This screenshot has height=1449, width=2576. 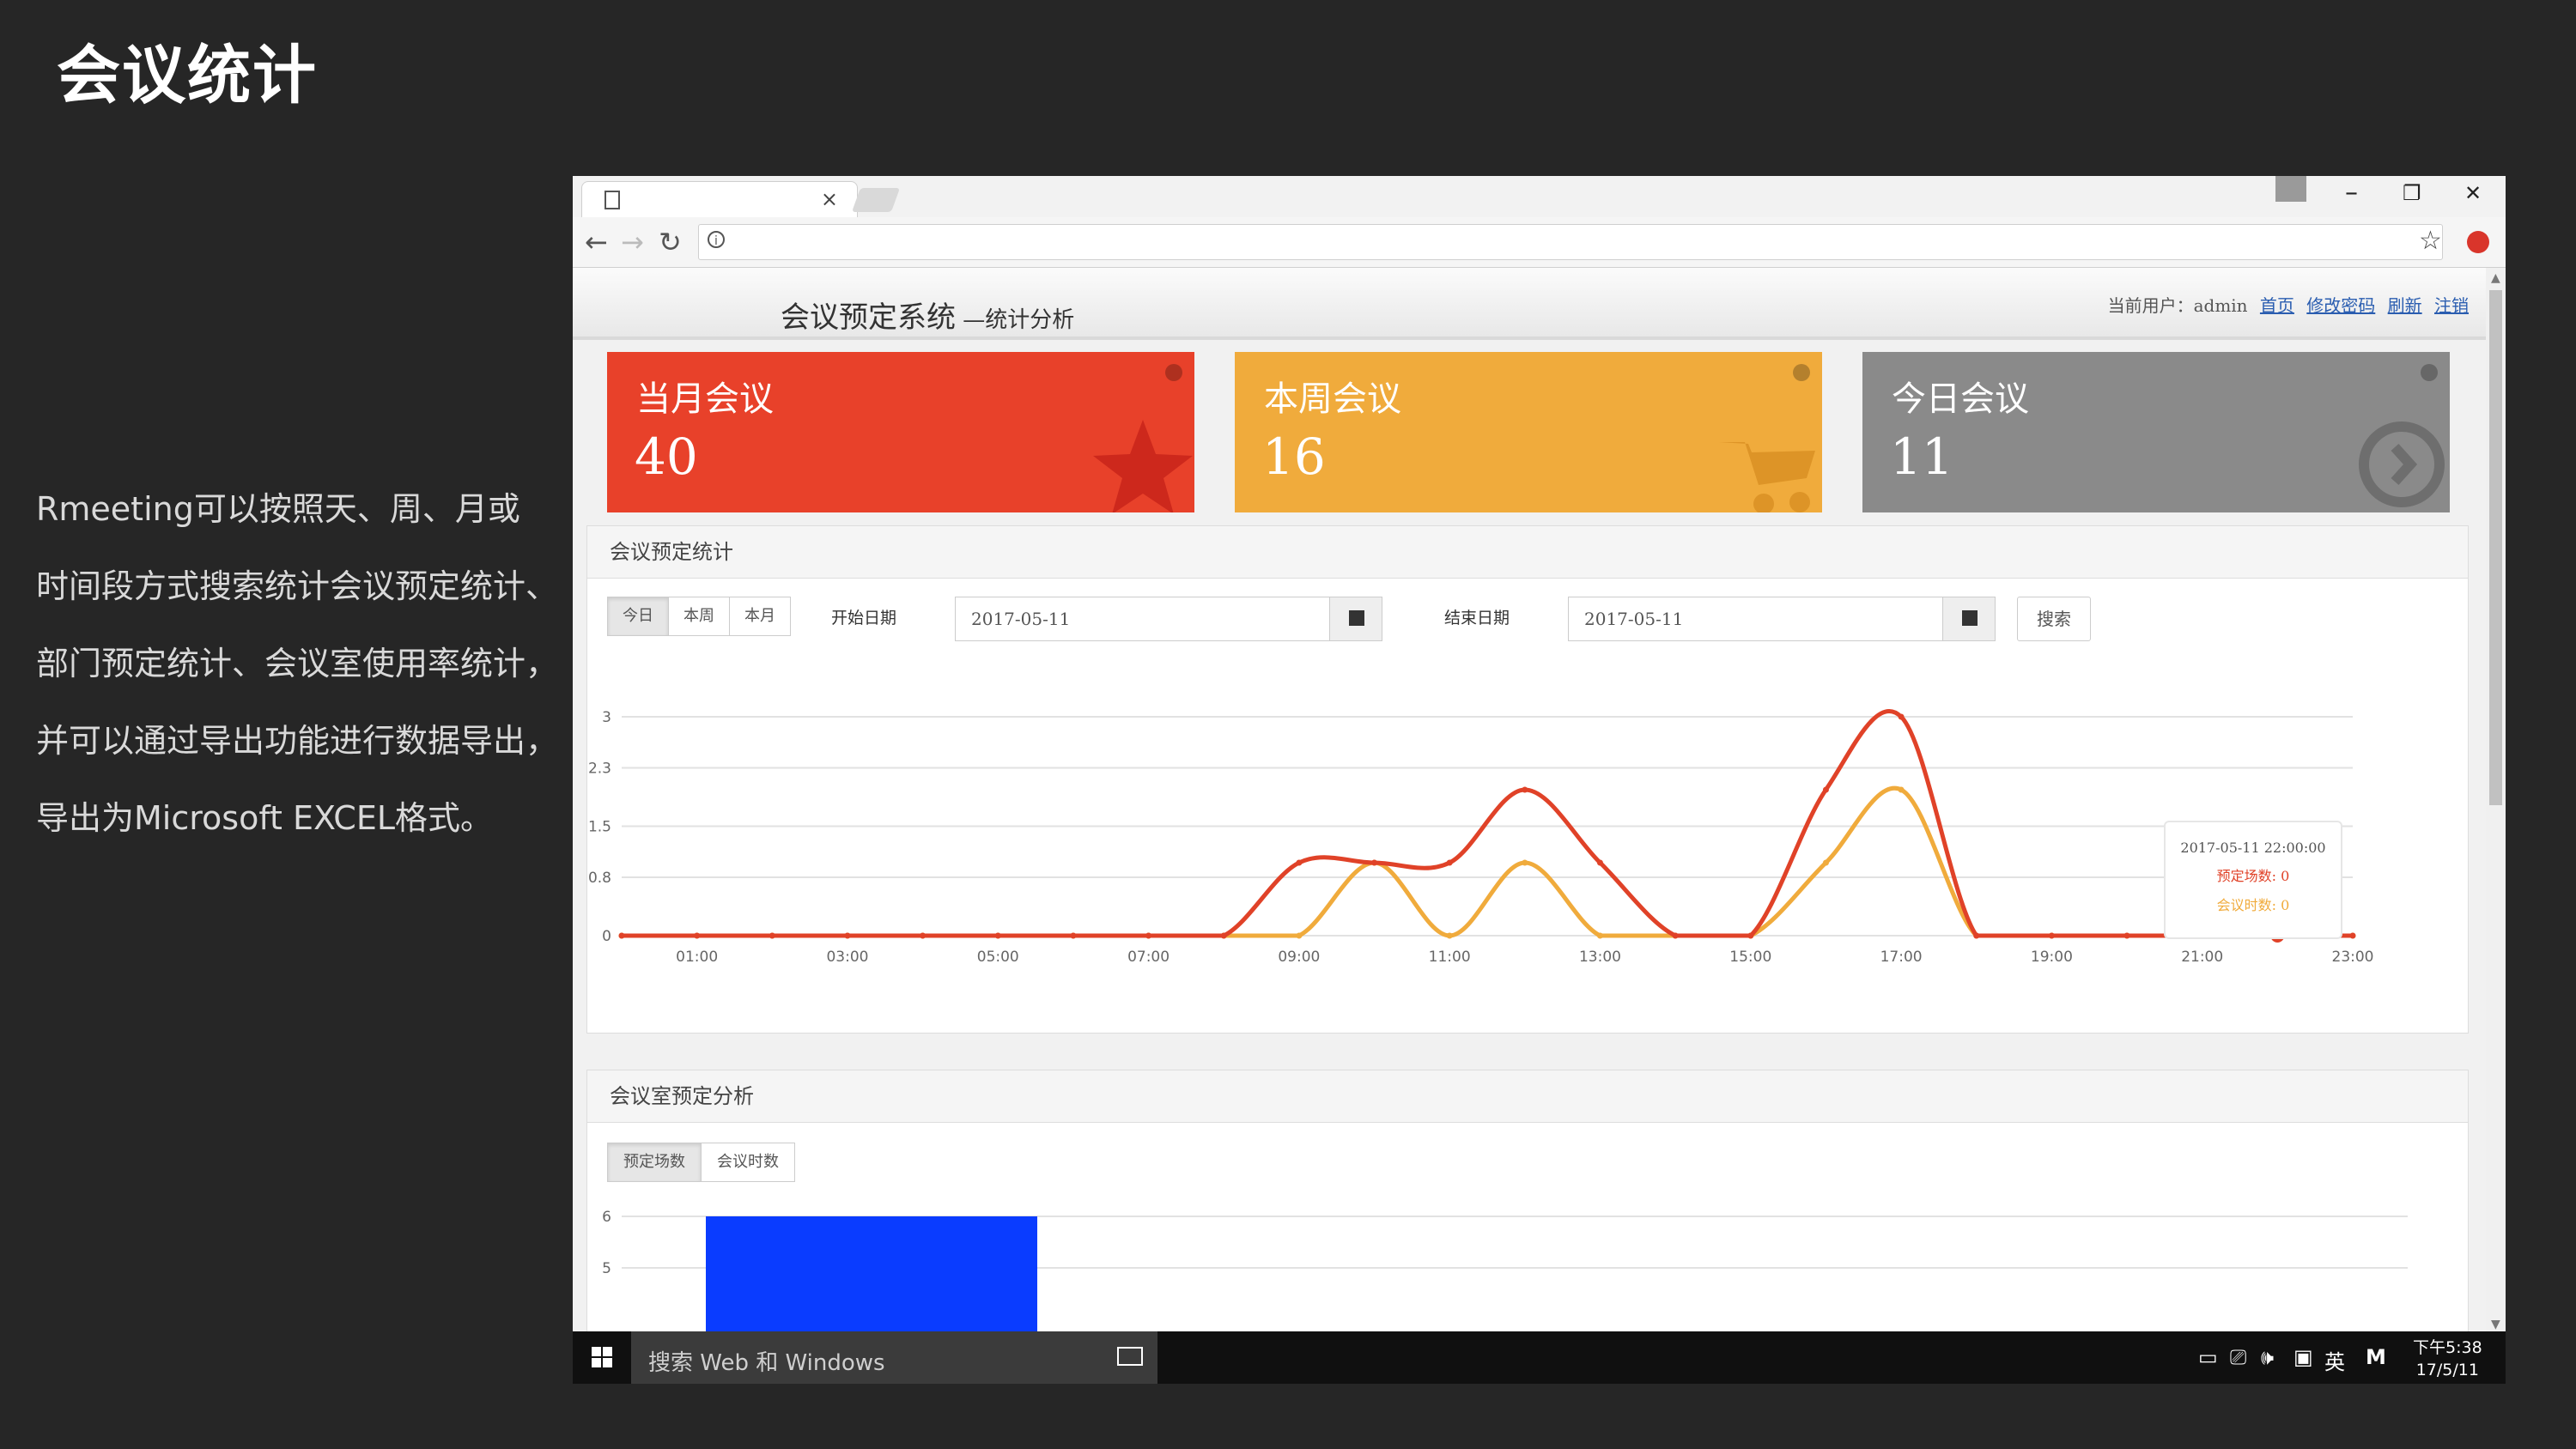 I want to click on tooltip-time: 2017-05-11 22:00:00, so click(x=2253, y=848).